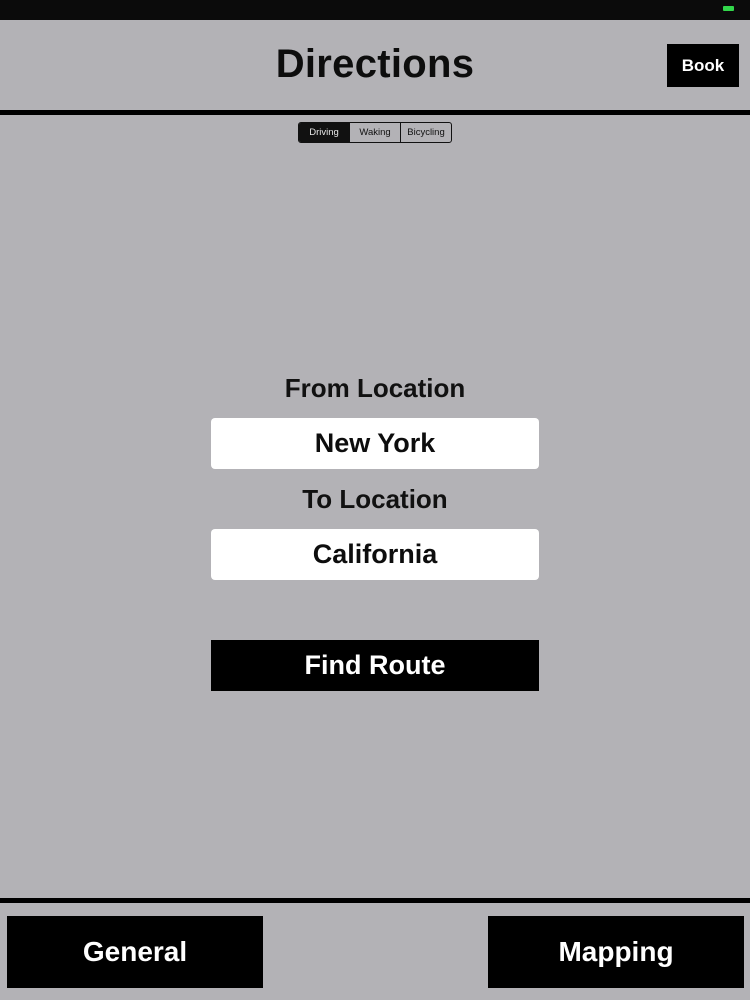  What do you see at coordinates (616, 952) in the screenshot?
I see `mapping-button: Mapping` at bounding box center [616, 952].